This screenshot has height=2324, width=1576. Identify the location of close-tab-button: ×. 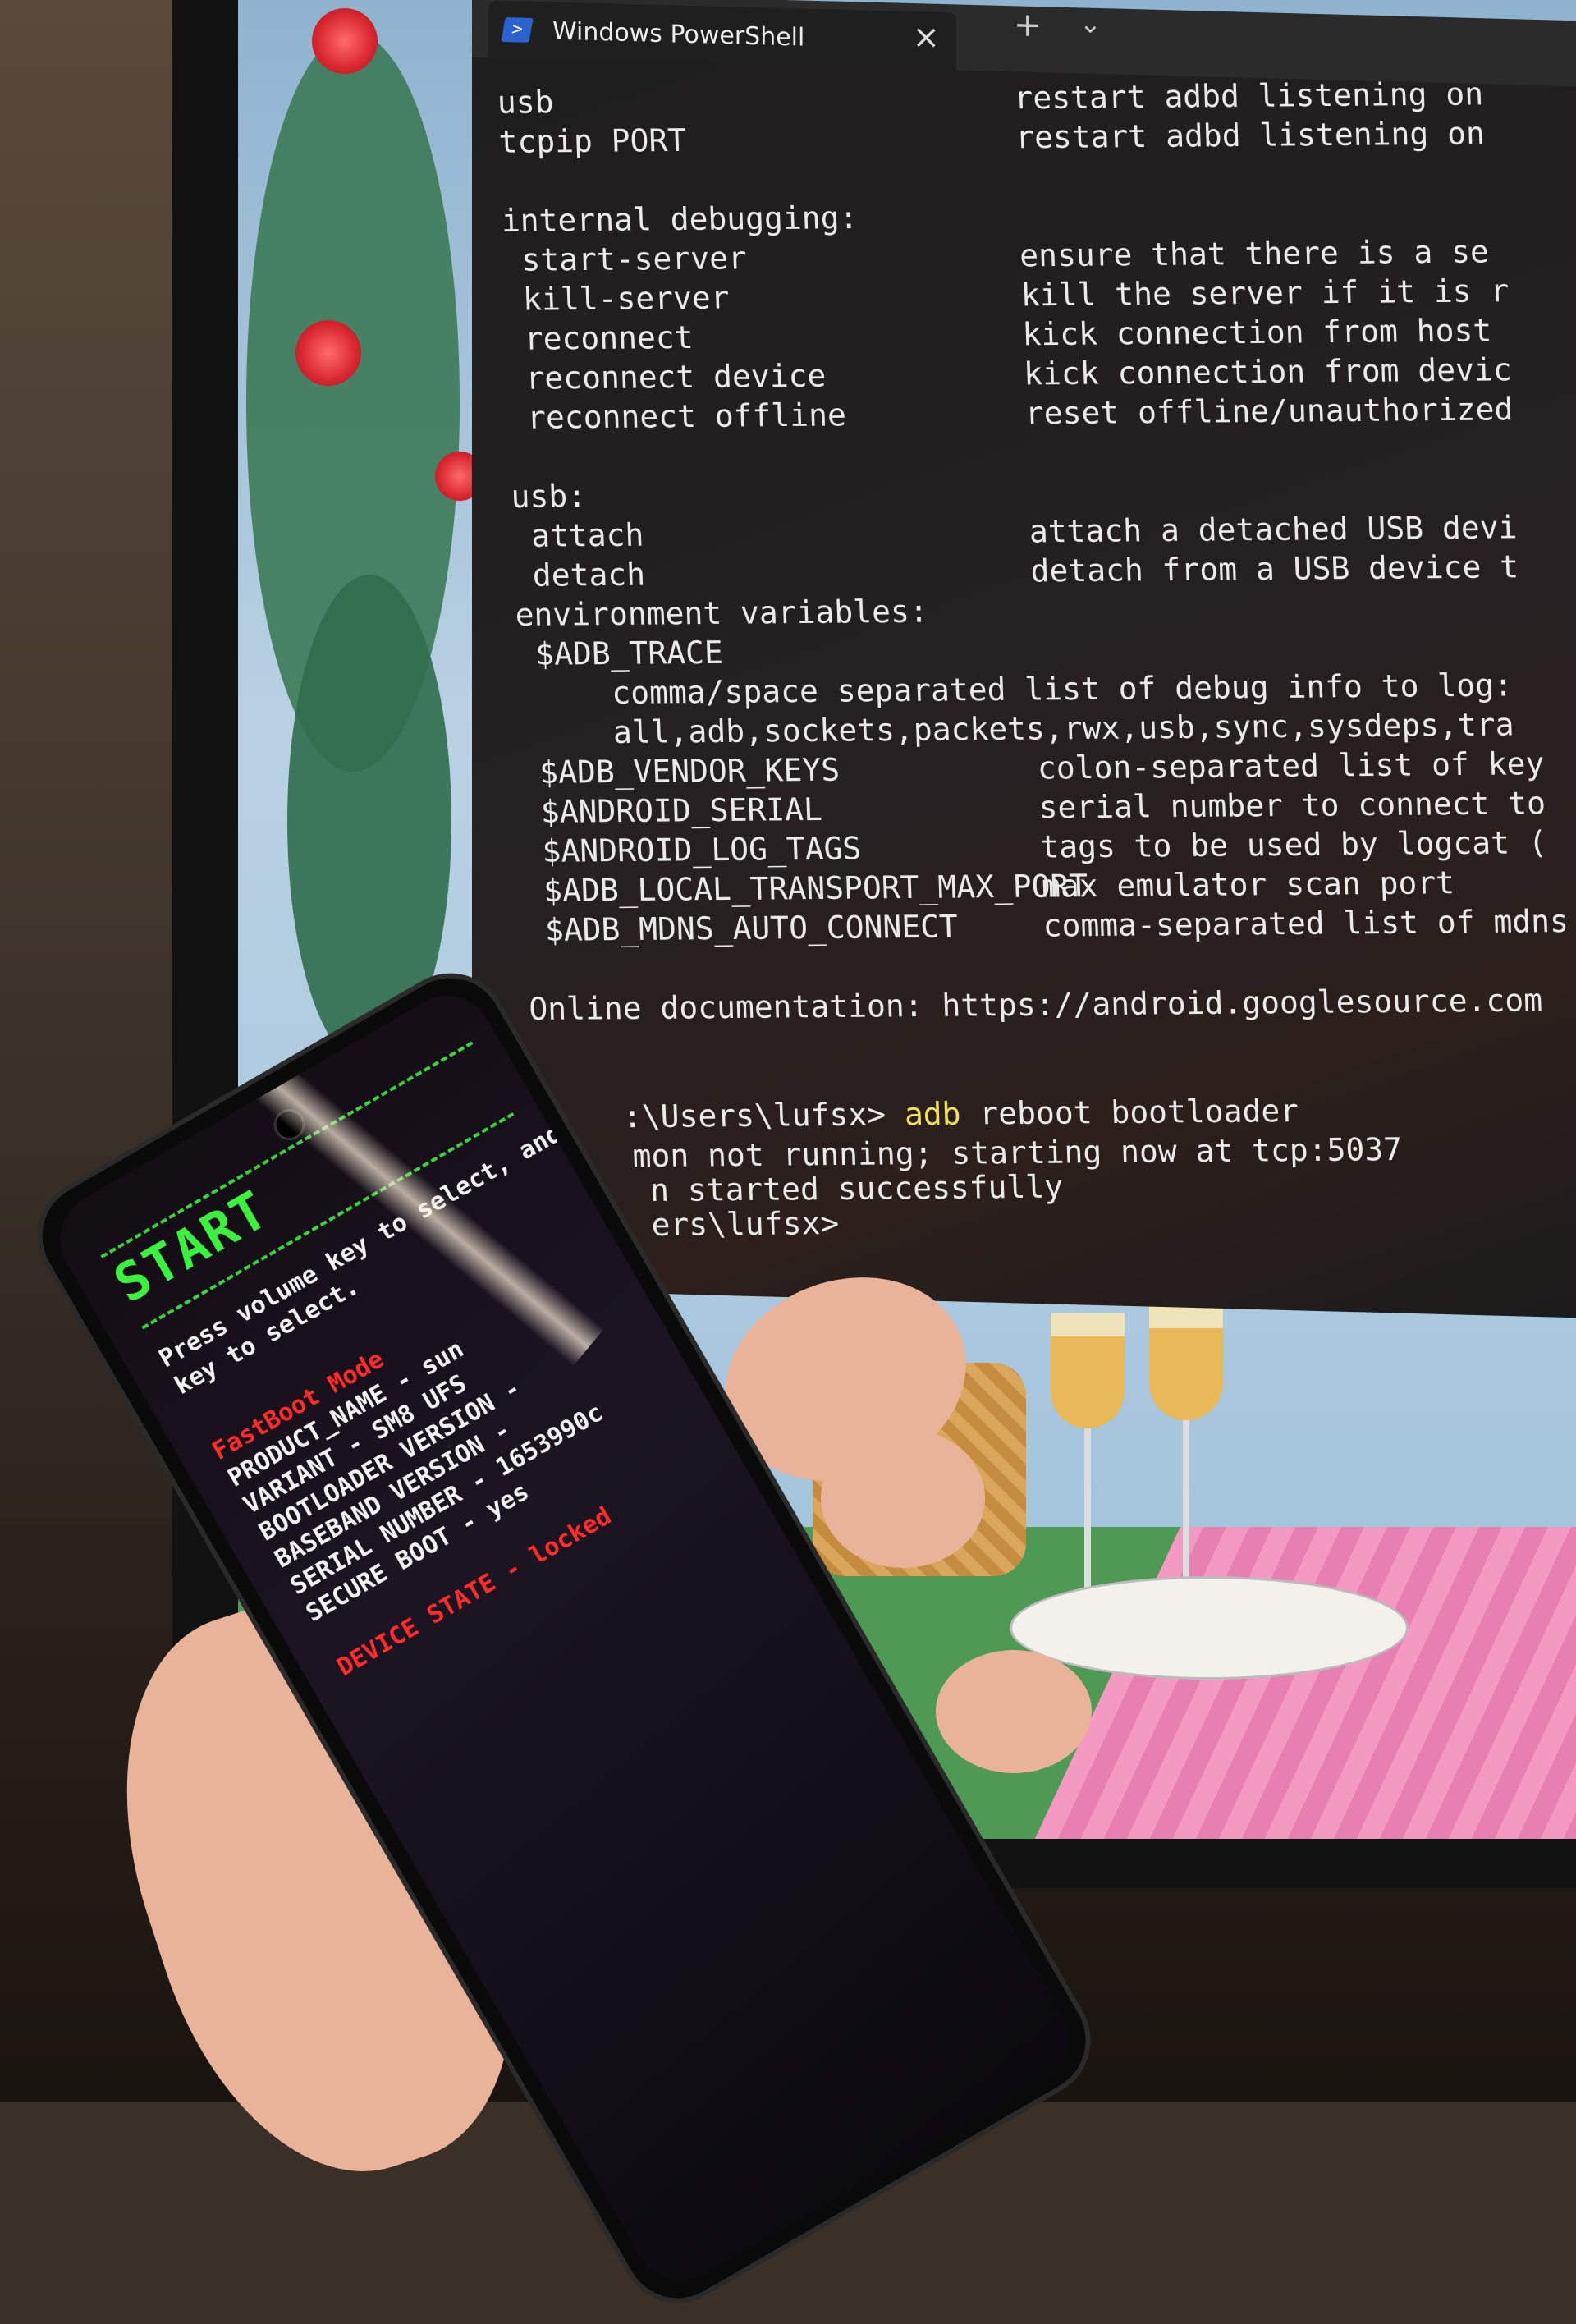
(926, 37).